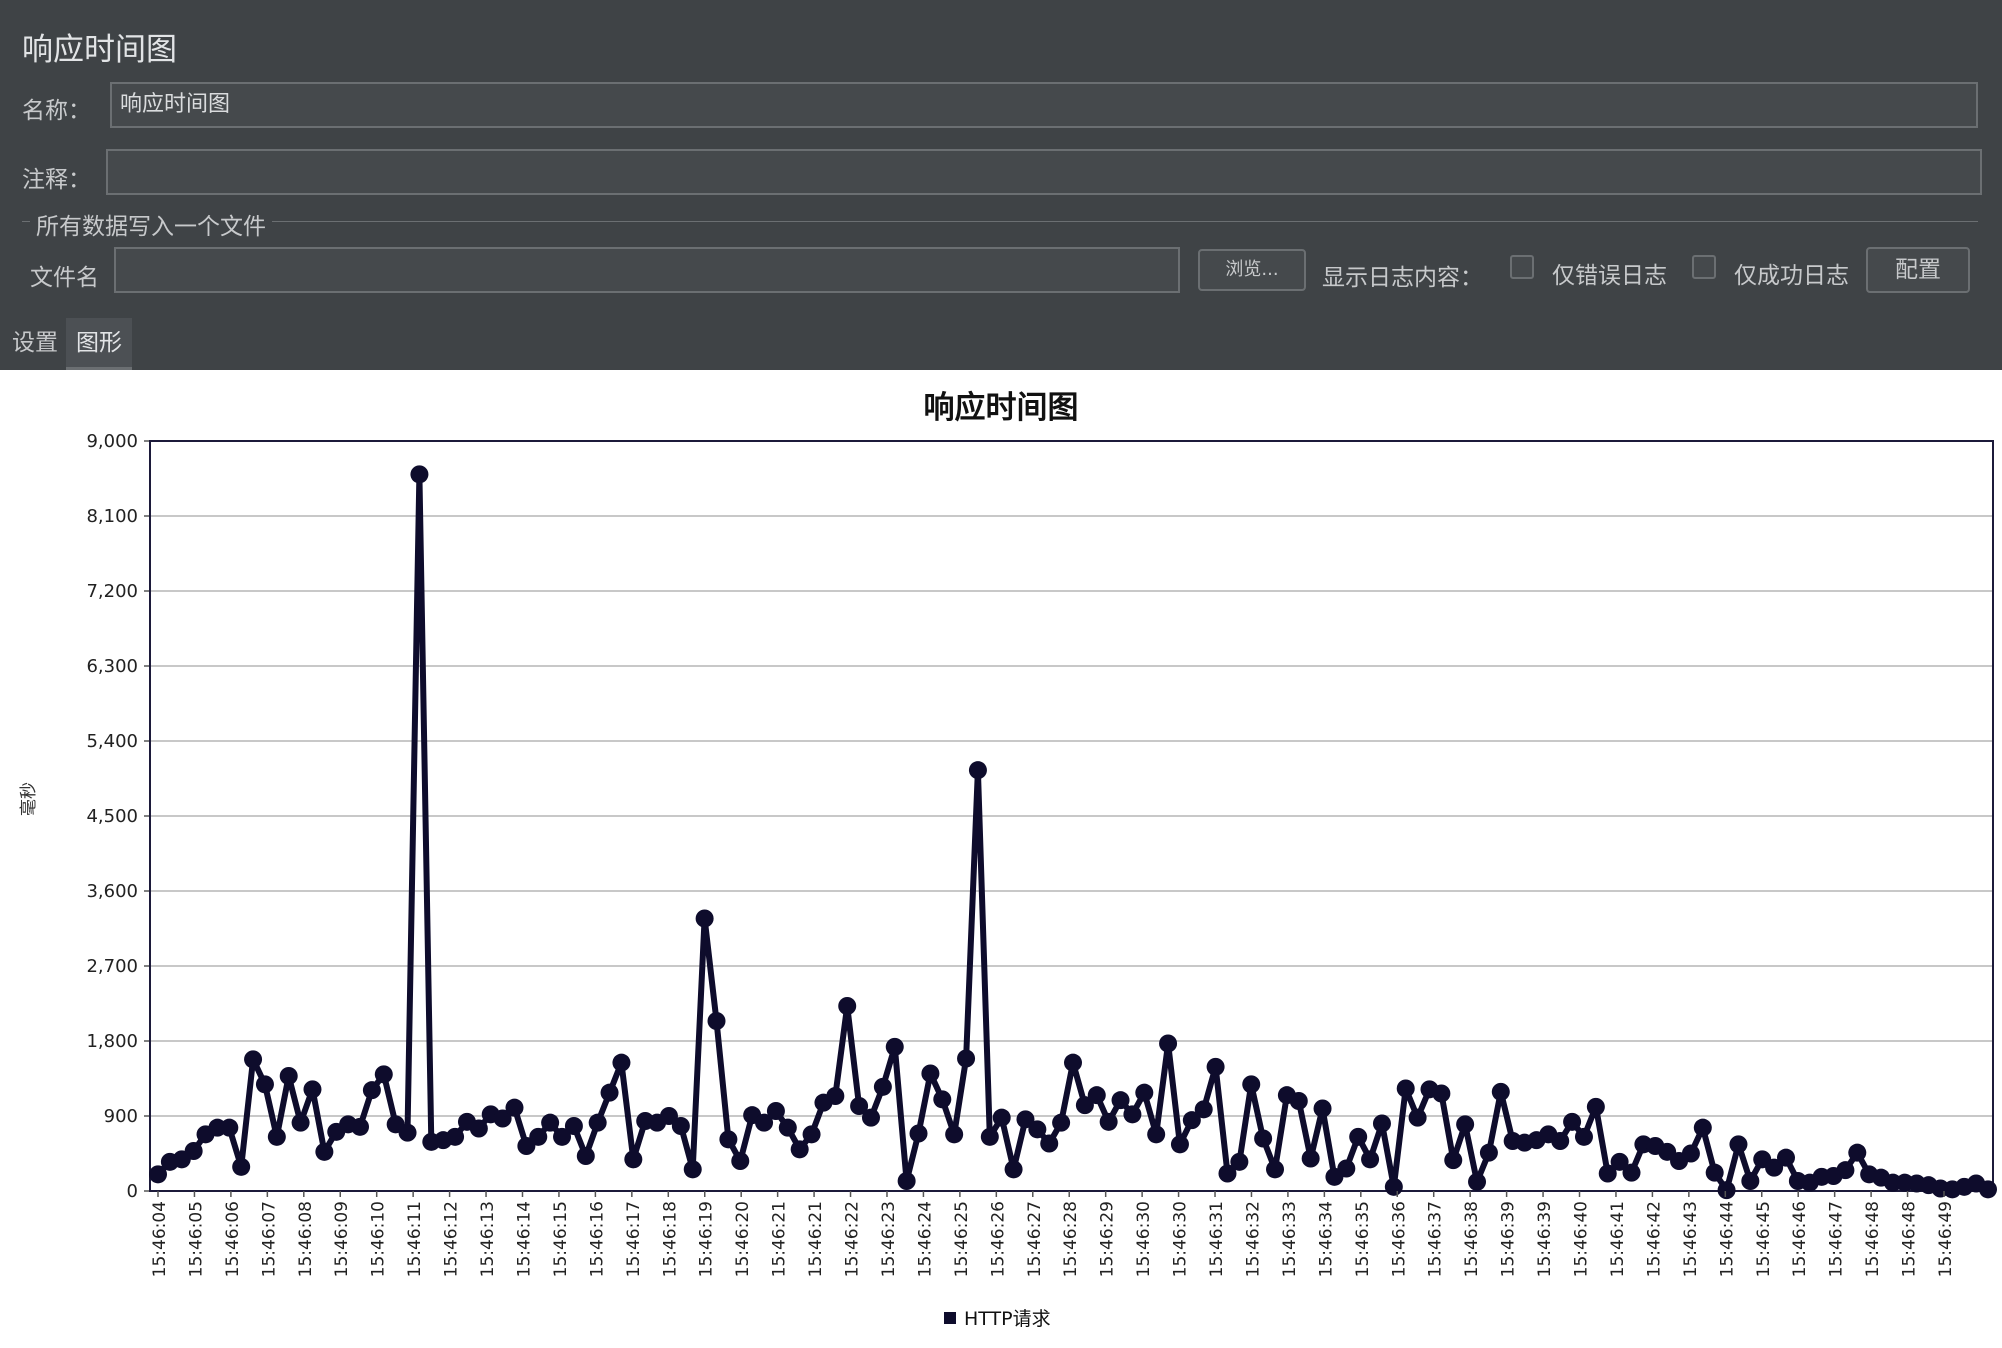  What do you see at coordinates (112, 591) in the screenshot?
I see `y-tick-label: 7,200` at bounding box center [112, 591].